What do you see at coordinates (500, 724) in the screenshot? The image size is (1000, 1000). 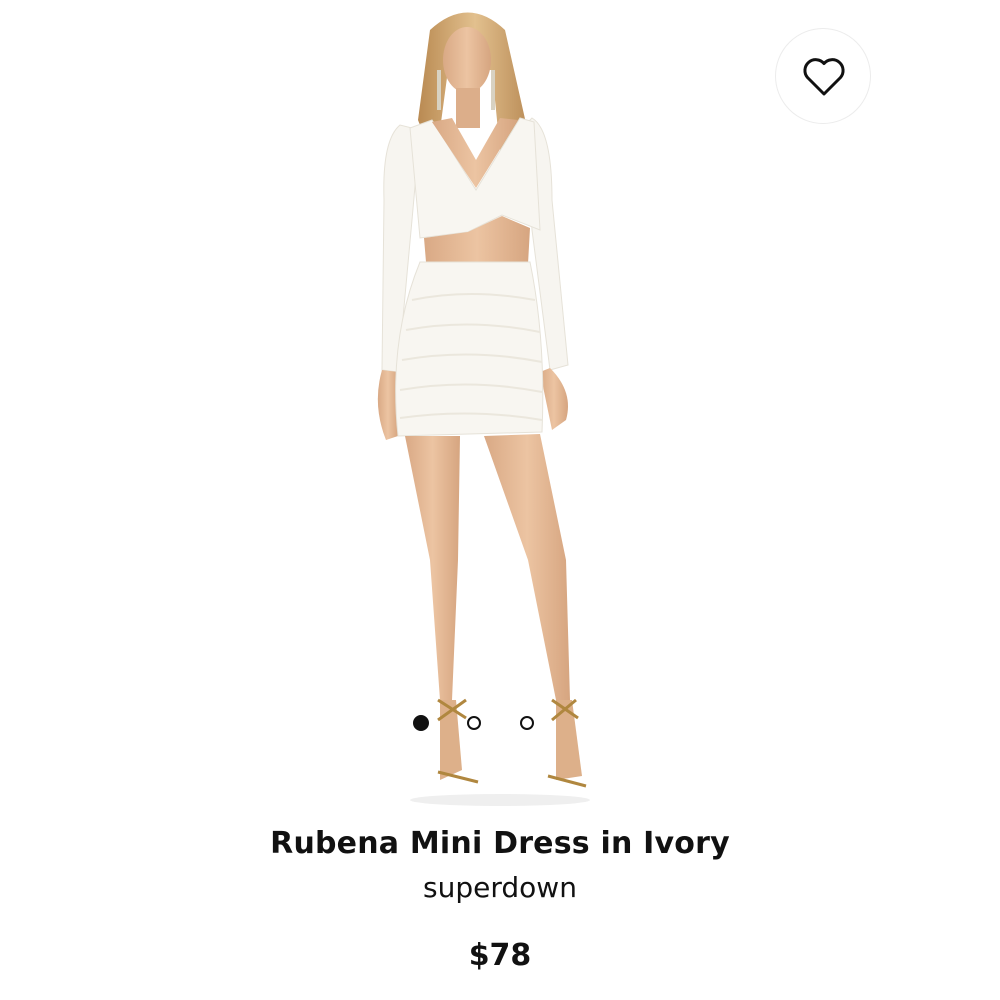 I see `carousel-dots` at bounding box center [500, 724].